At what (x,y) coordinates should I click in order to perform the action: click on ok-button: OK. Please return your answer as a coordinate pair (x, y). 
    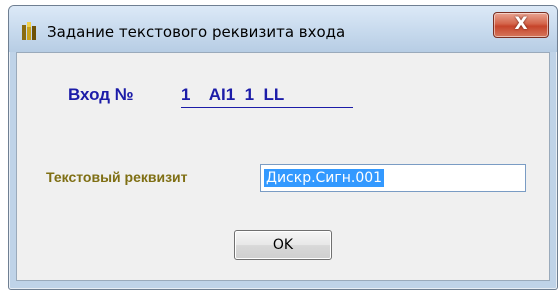
    Looking at the image, I should click on (283, 245).